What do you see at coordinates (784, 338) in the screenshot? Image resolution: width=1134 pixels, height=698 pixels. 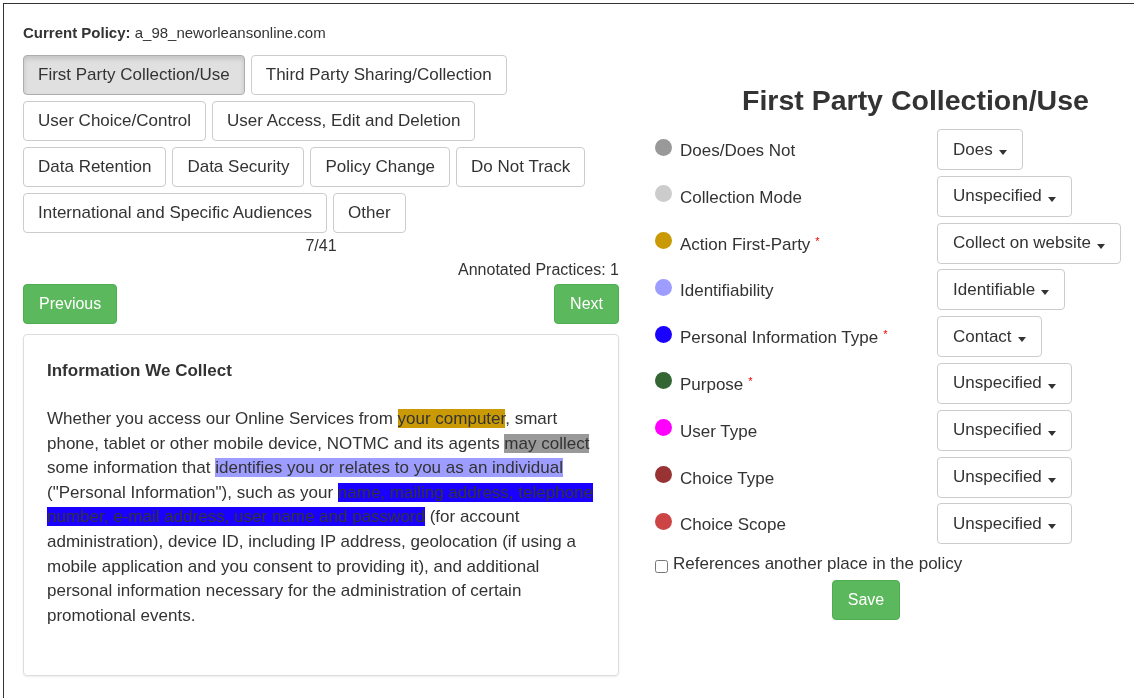 I see `attribute-label: Personal Information Type *` at bounding box center [784, 338].